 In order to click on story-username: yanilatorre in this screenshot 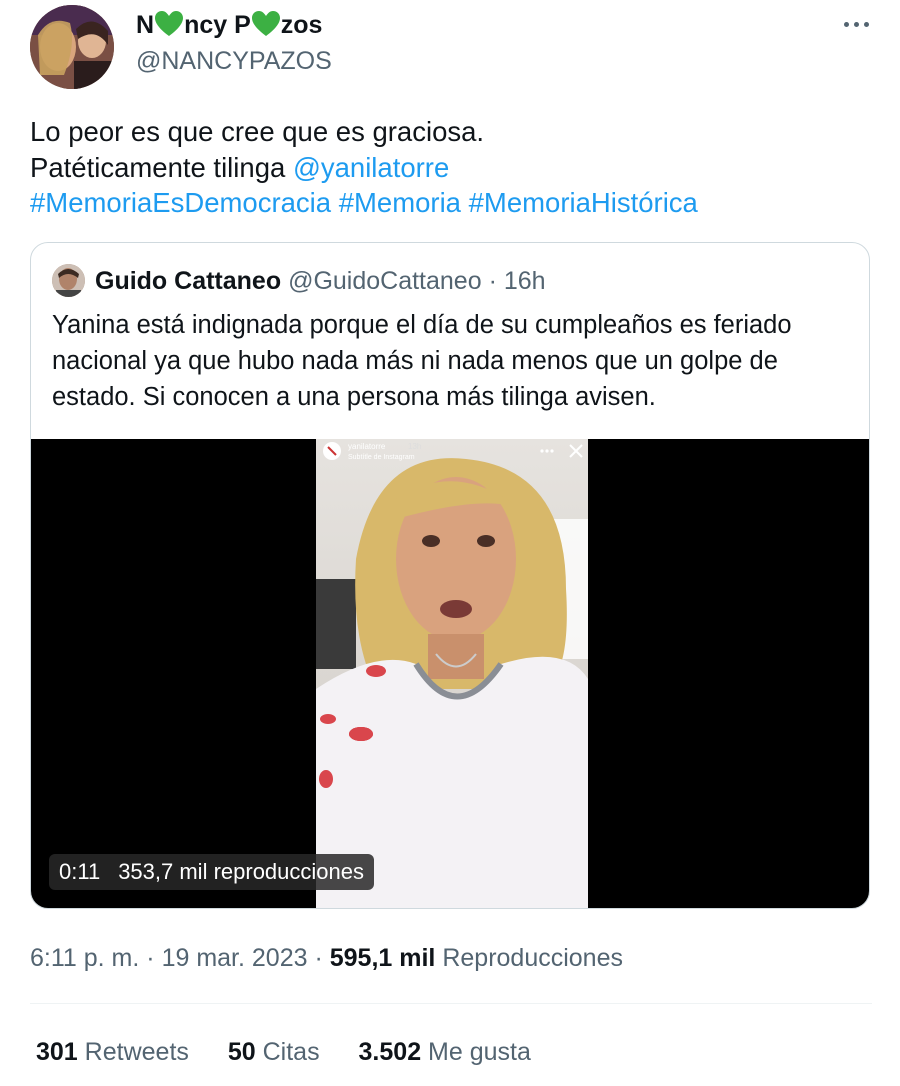, I will do `click(367, 446)`.